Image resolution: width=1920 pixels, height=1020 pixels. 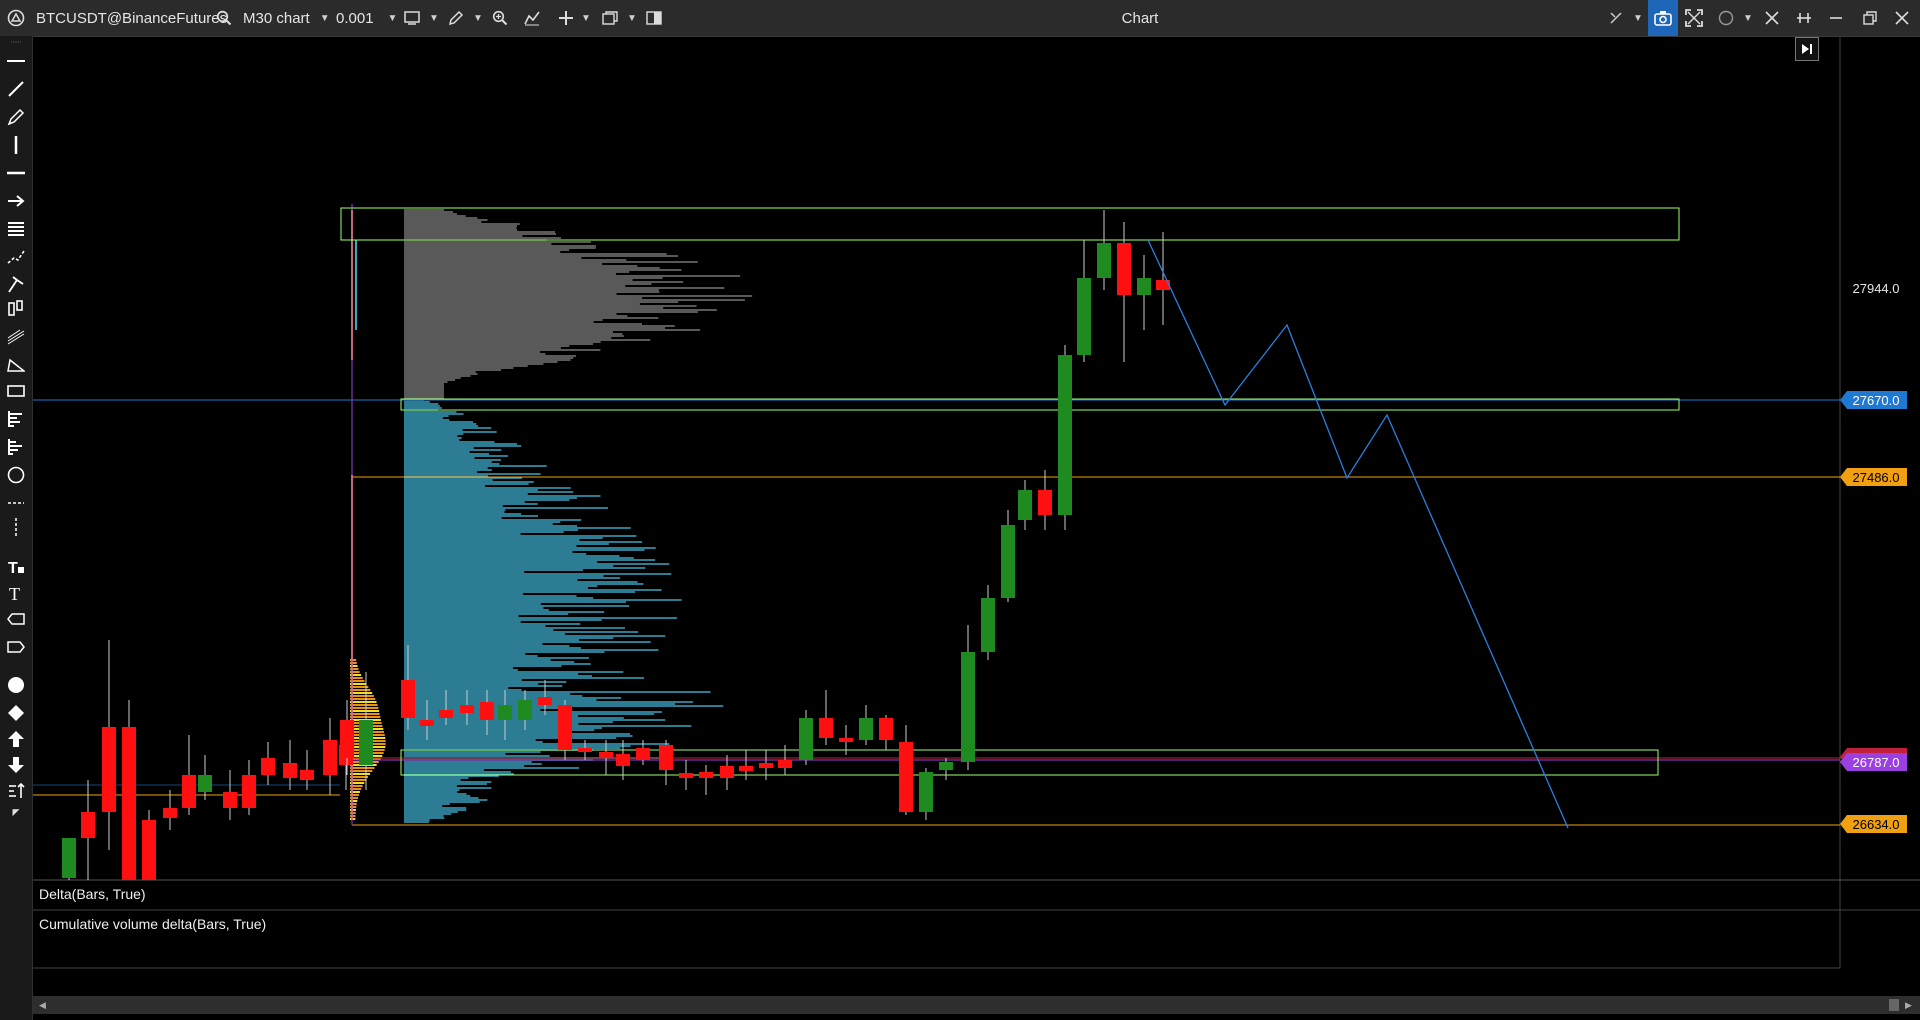 What do you see at coordinates (1029, 762) in the screenshot?
I see `demand-zone-bottom` at bounding box center [1029, 762].